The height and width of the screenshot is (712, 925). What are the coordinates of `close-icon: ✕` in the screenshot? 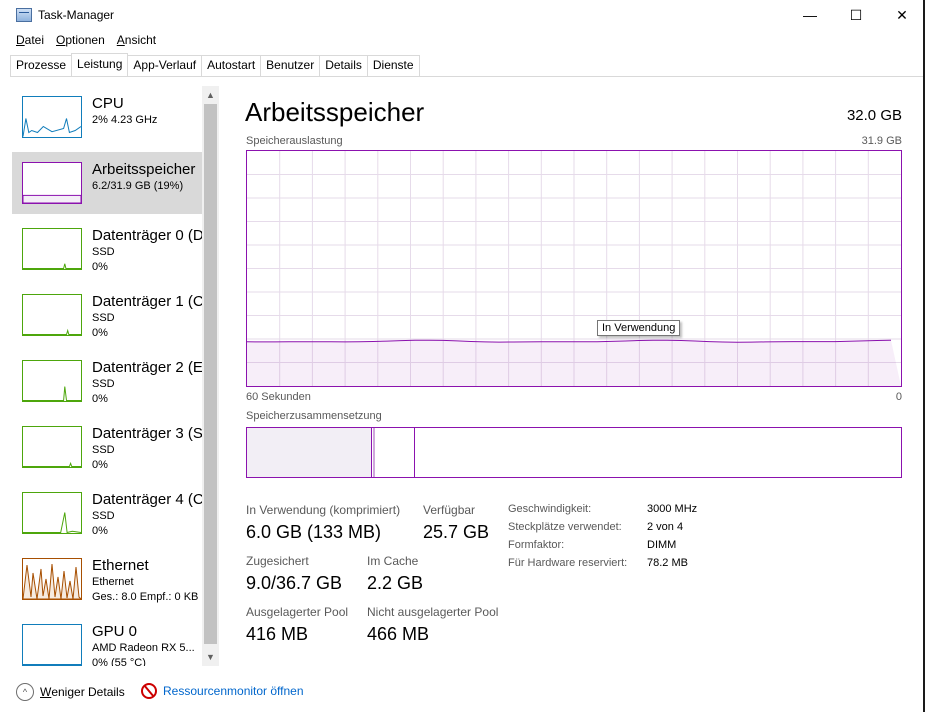 It's located at (902, 14).